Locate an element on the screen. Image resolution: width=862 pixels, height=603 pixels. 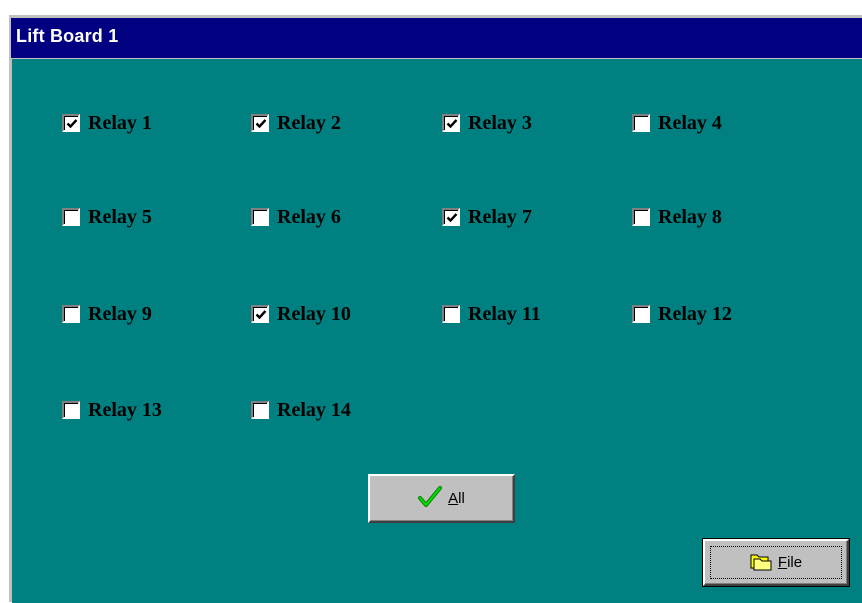
relay-13-checkbox: Relay 13 is located at coordinates (112, 410).